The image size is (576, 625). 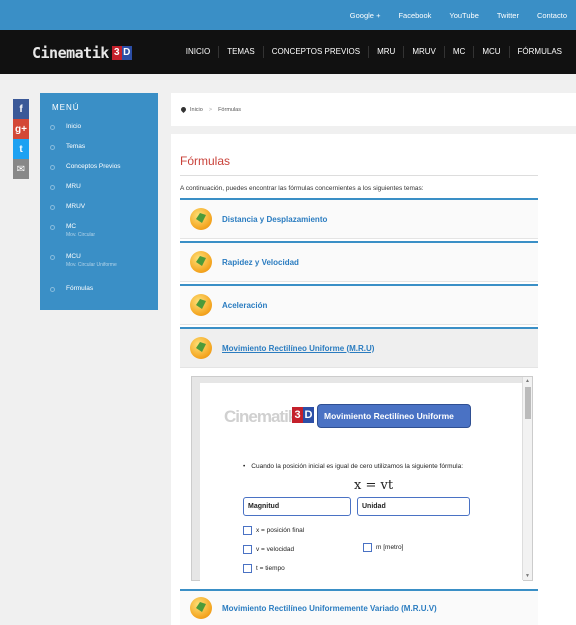 What do you see at coordinates (78, 260) in the screenshot?
I see `sidebar-item-mcu: MCU Mov. Circular Uniforme` at bounding box center [78, 260].